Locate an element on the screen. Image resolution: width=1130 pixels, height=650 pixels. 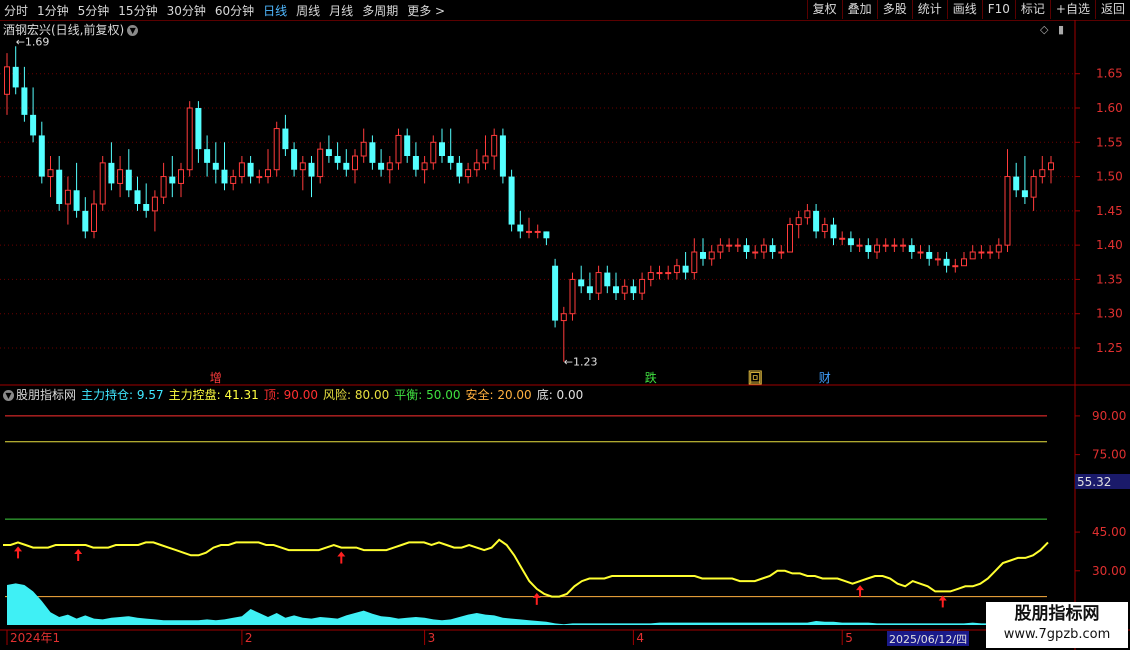
price-tick-label: 1.30 is located at coordinates (1109, 314).